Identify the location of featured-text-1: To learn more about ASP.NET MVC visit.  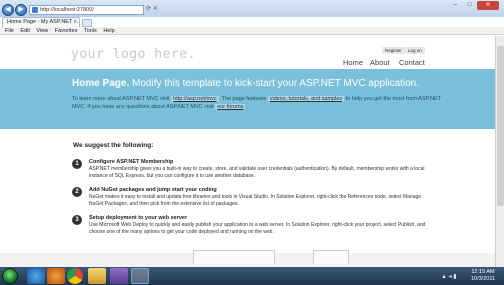
(122, 99).